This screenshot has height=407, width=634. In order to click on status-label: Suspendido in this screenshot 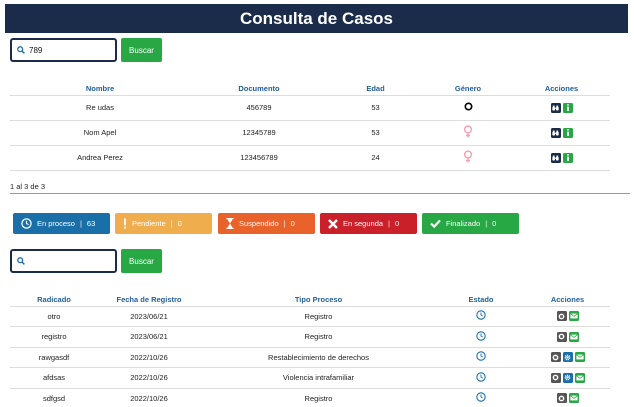, I will do `click(259, 223)`.